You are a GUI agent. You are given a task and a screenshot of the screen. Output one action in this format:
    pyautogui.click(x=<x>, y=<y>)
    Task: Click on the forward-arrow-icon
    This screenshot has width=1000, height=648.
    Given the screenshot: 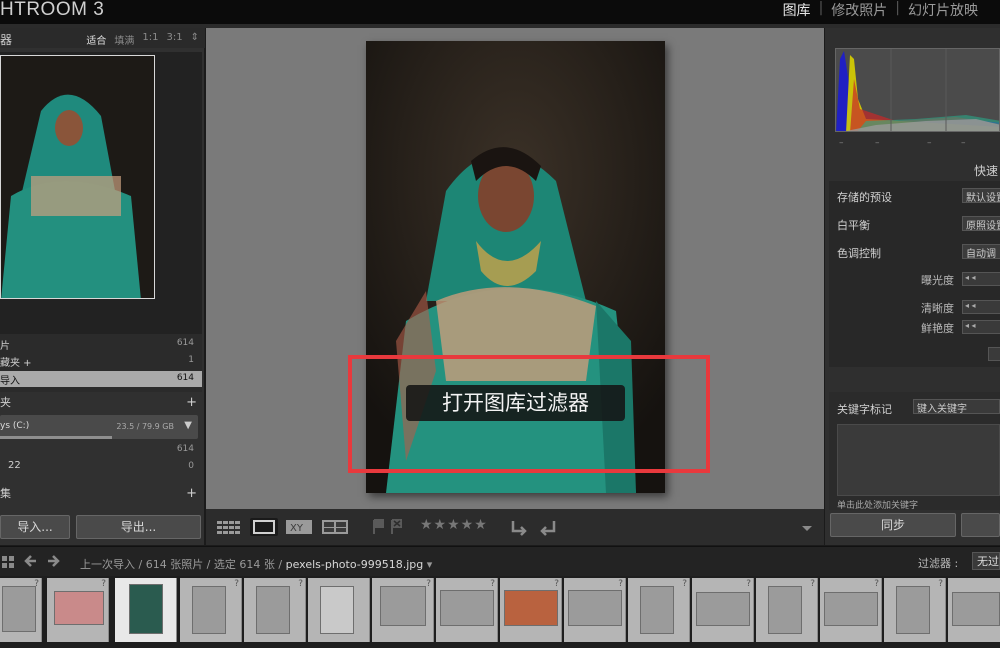 What is the action you would take?
    pyautogui.click(x=53, y=562)
    